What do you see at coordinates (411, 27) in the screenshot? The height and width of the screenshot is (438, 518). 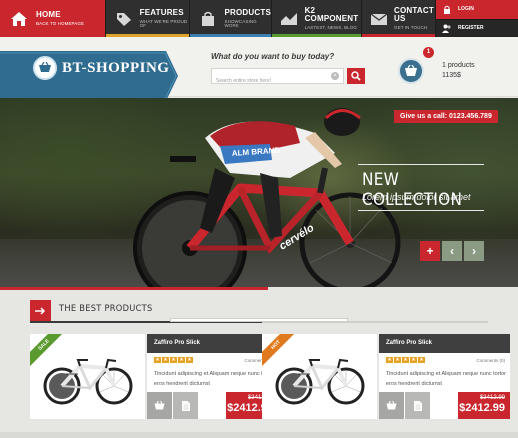 I see `nav-subtitle: GET IN TOUCH` at bounding box center [411, 27].